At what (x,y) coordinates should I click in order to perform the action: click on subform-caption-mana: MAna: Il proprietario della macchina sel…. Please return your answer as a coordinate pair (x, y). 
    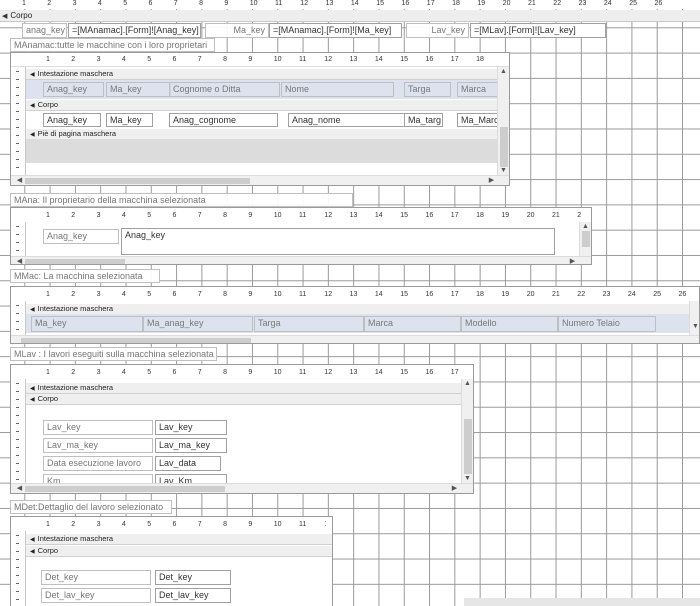
    Looking at the image, I should click on (181, 200).